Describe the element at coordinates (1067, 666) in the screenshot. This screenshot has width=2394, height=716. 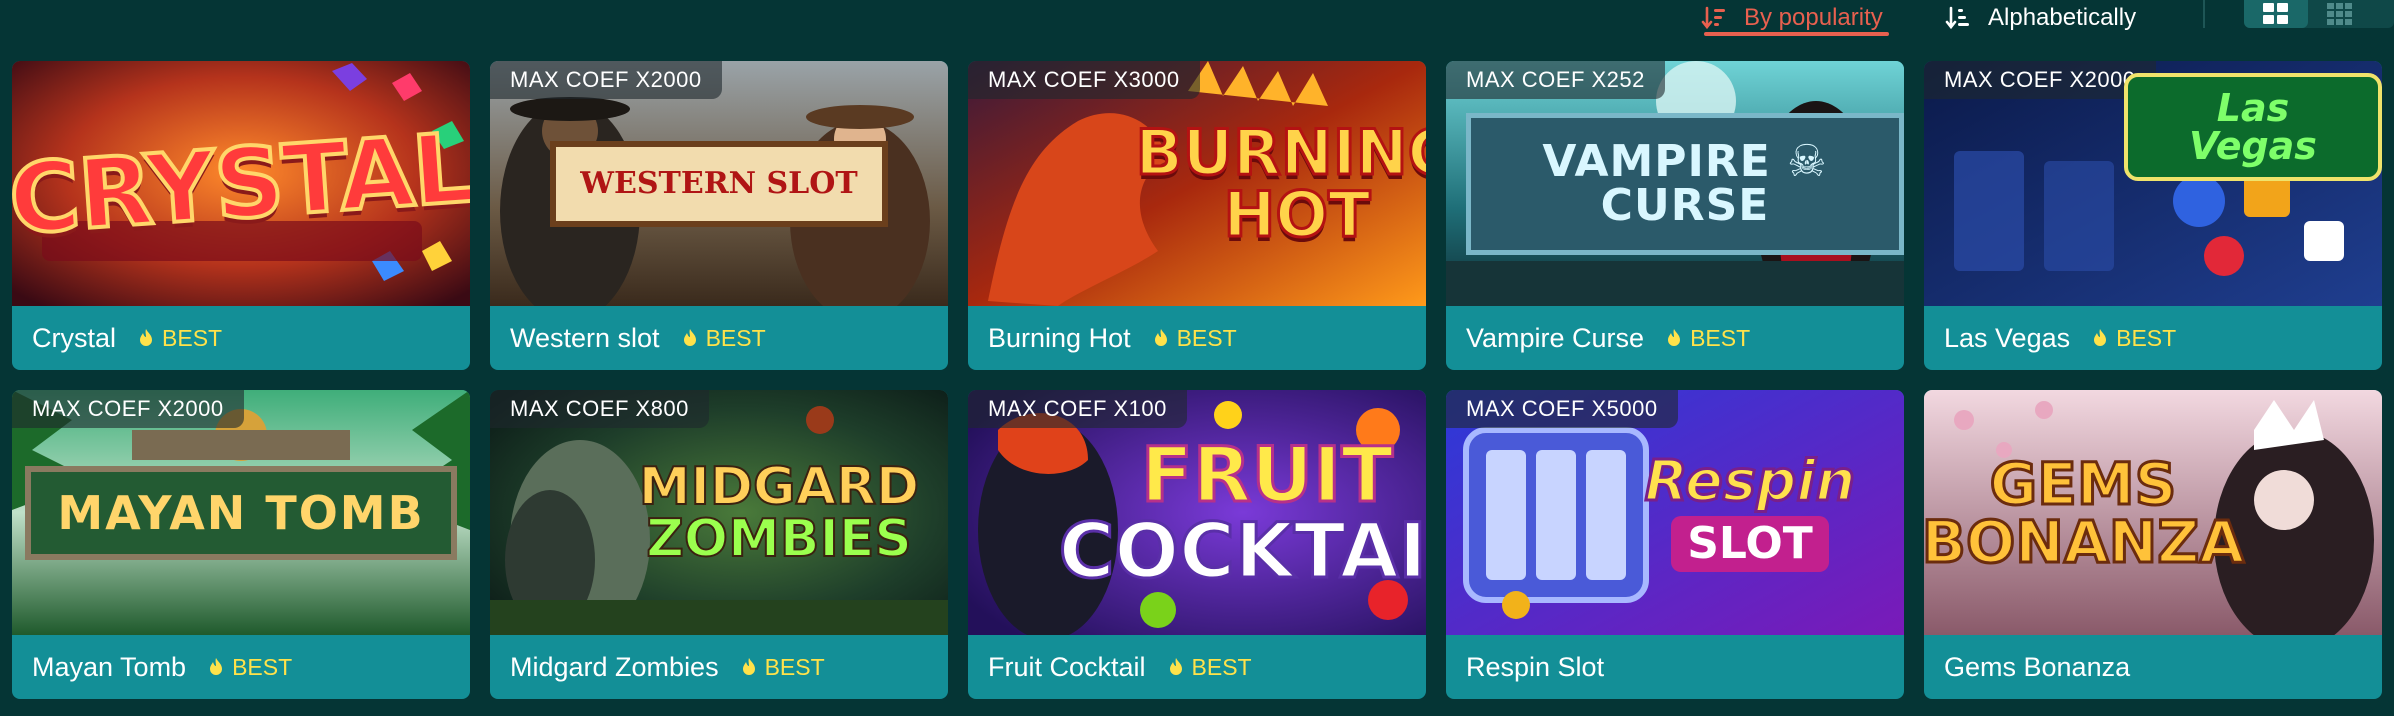
I see `game-title: Fruit Cocktail` at that location.